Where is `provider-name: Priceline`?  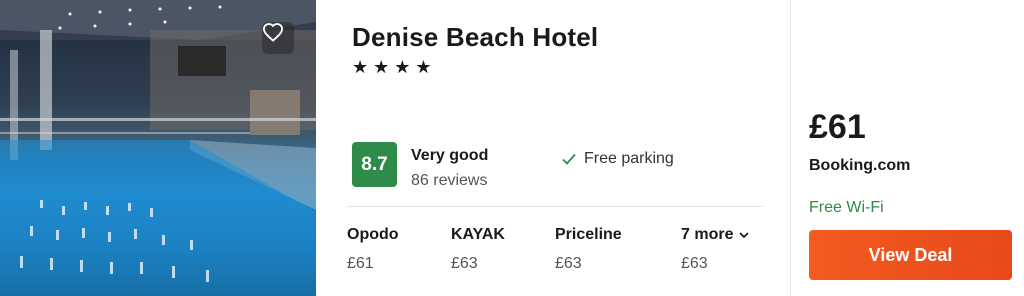
provider-name: Priceline is located at coordinates (588, 234).